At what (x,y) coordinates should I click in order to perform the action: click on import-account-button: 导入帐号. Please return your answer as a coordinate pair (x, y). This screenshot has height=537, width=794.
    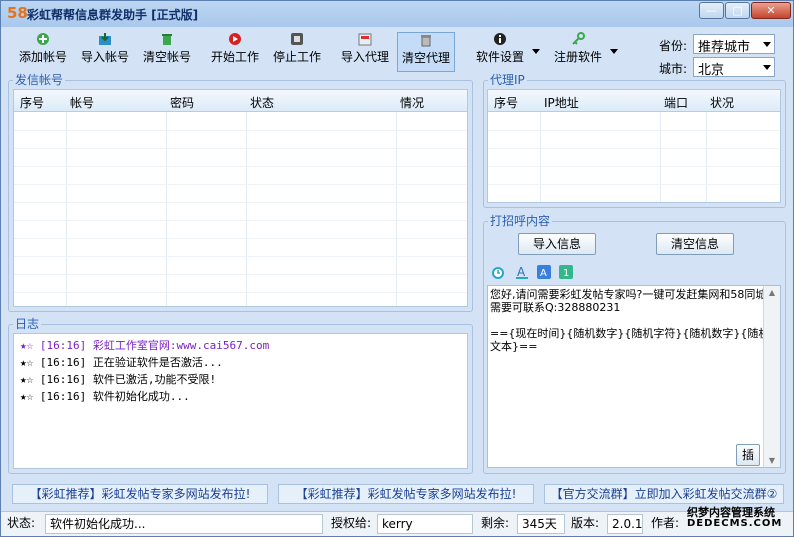
    Looking at the image, I should click on (105, 52).